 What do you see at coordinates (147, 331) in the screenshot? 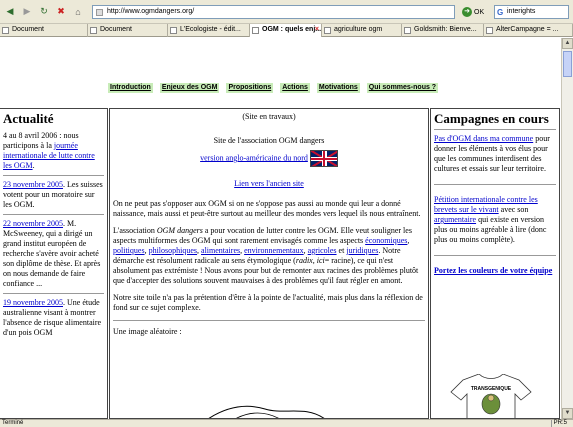
I see `random-image-label: Une image aléatoire :` at bounding box center [147, 331].